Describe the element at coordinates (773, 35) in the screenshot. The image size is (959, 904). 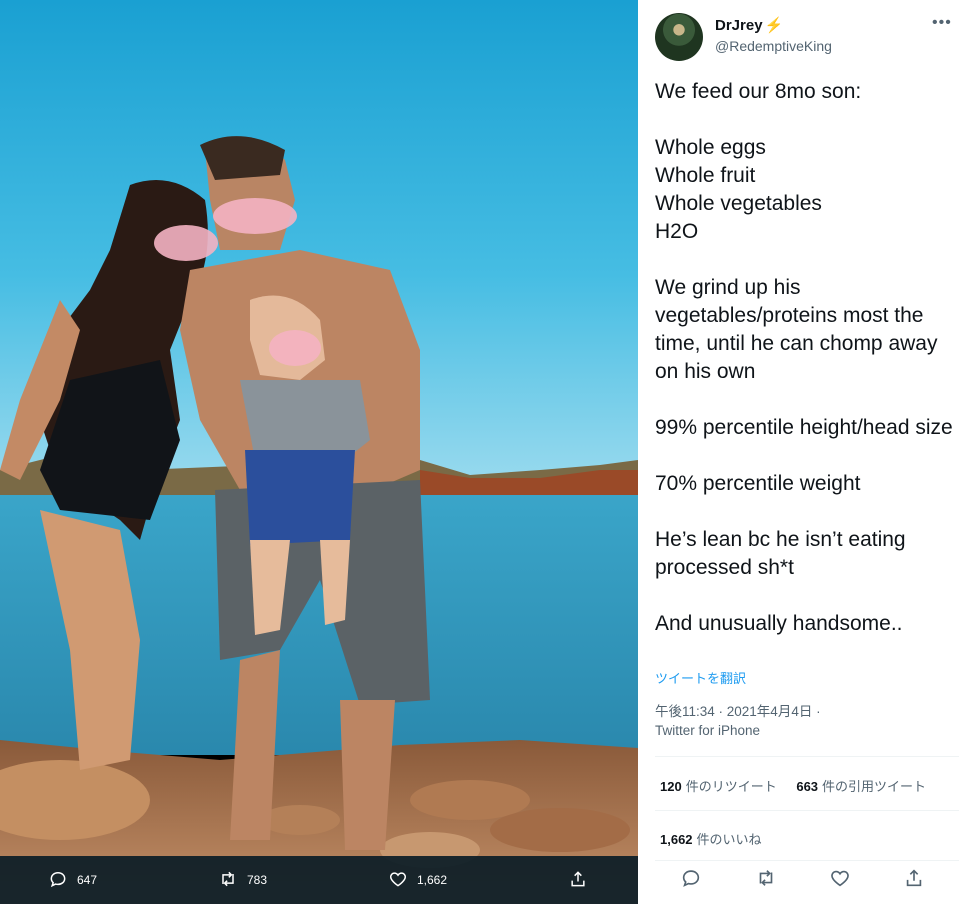
I see `tweet-author: DrJrey ⚡ @RedemptiveKing` at that location.